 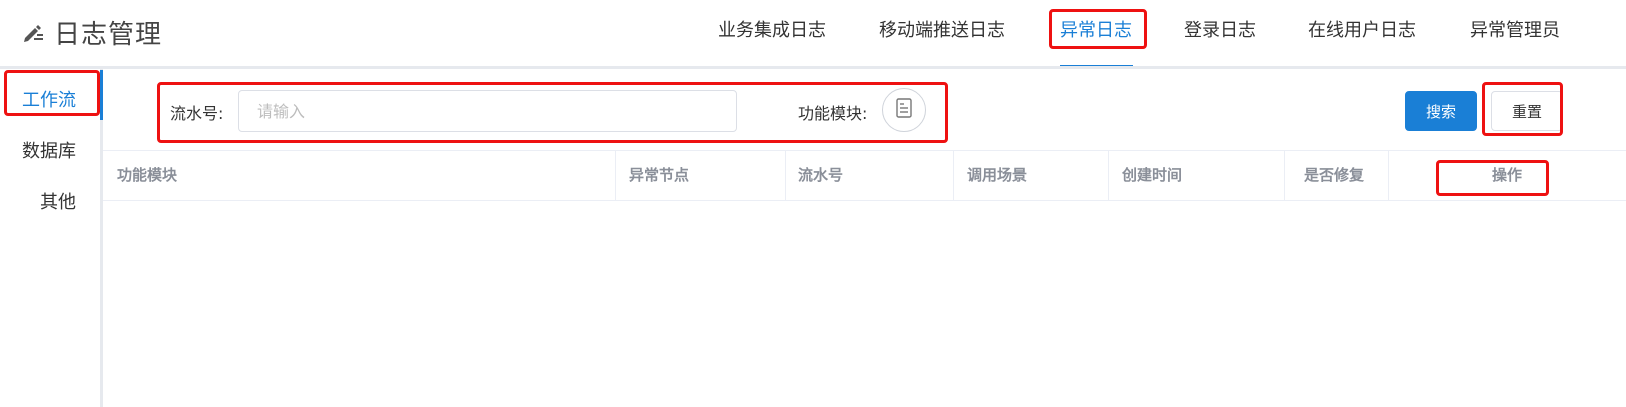 I want to click on document-icon, so click(x=904, y=110).